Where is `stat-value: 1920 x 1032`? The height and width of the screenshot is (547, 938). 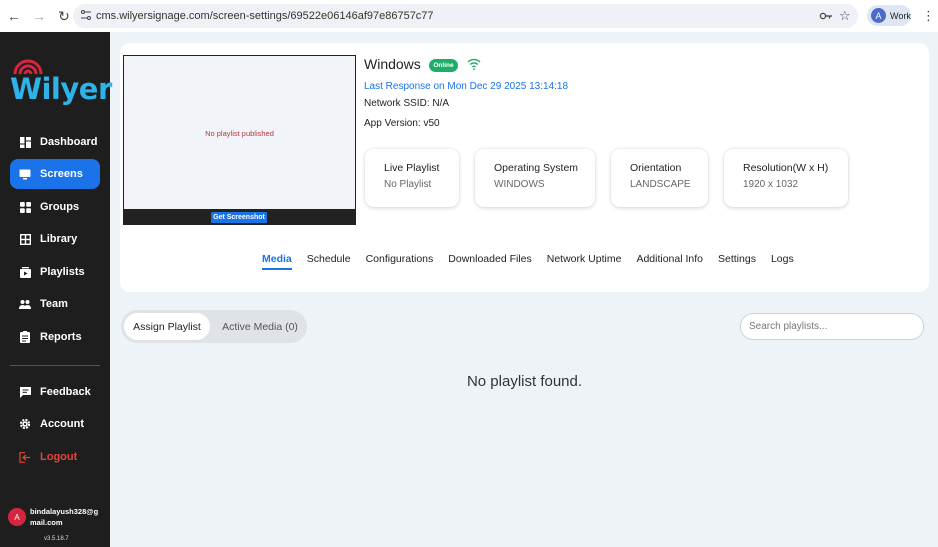
stat-value: 1920 x 1032 is located at coordinates (771, 184).